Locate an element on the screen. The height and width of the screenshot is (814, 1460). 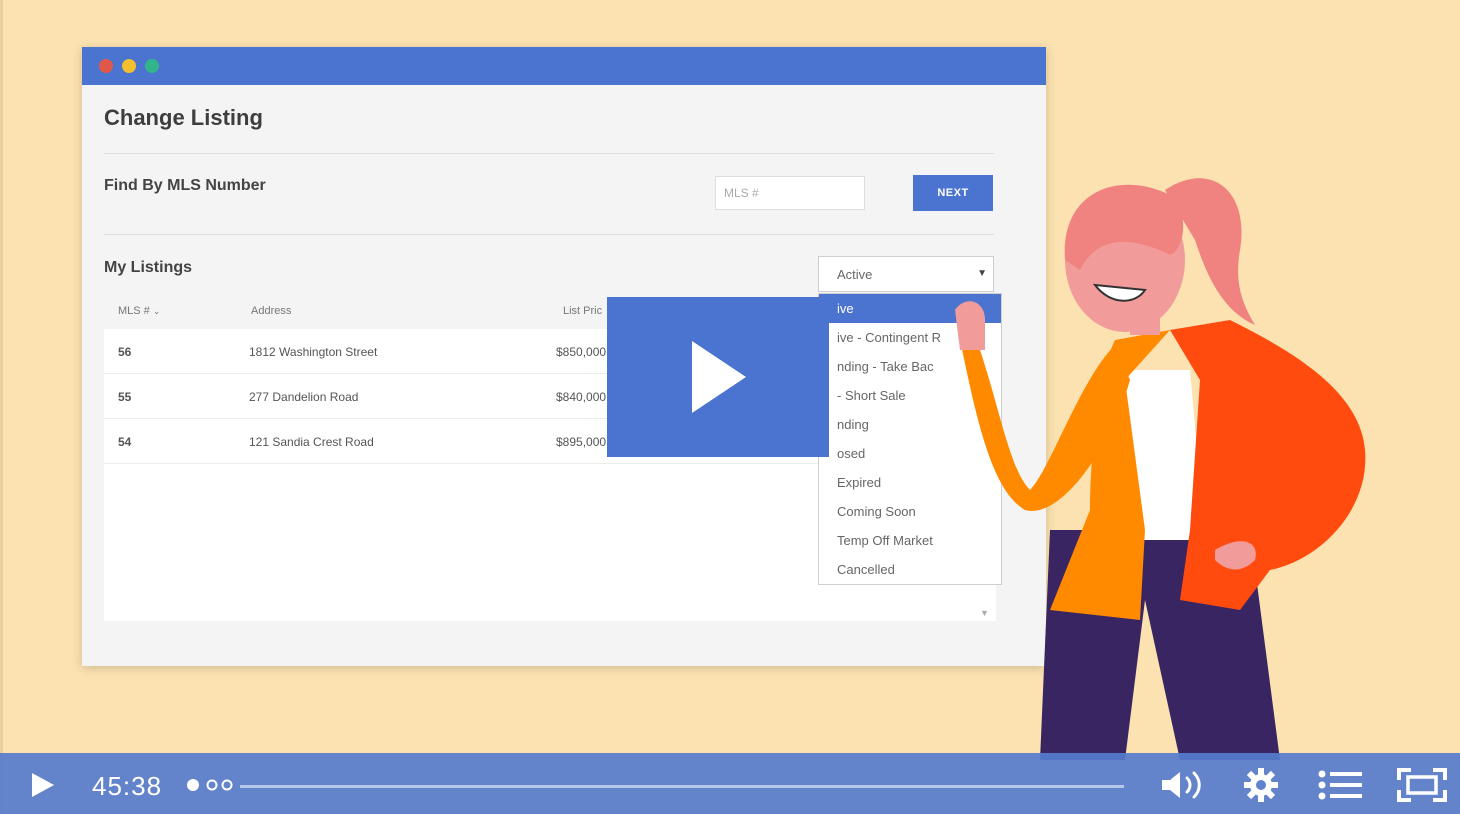
column-header-list-price: List Pric is located at coordinates (582, 311).